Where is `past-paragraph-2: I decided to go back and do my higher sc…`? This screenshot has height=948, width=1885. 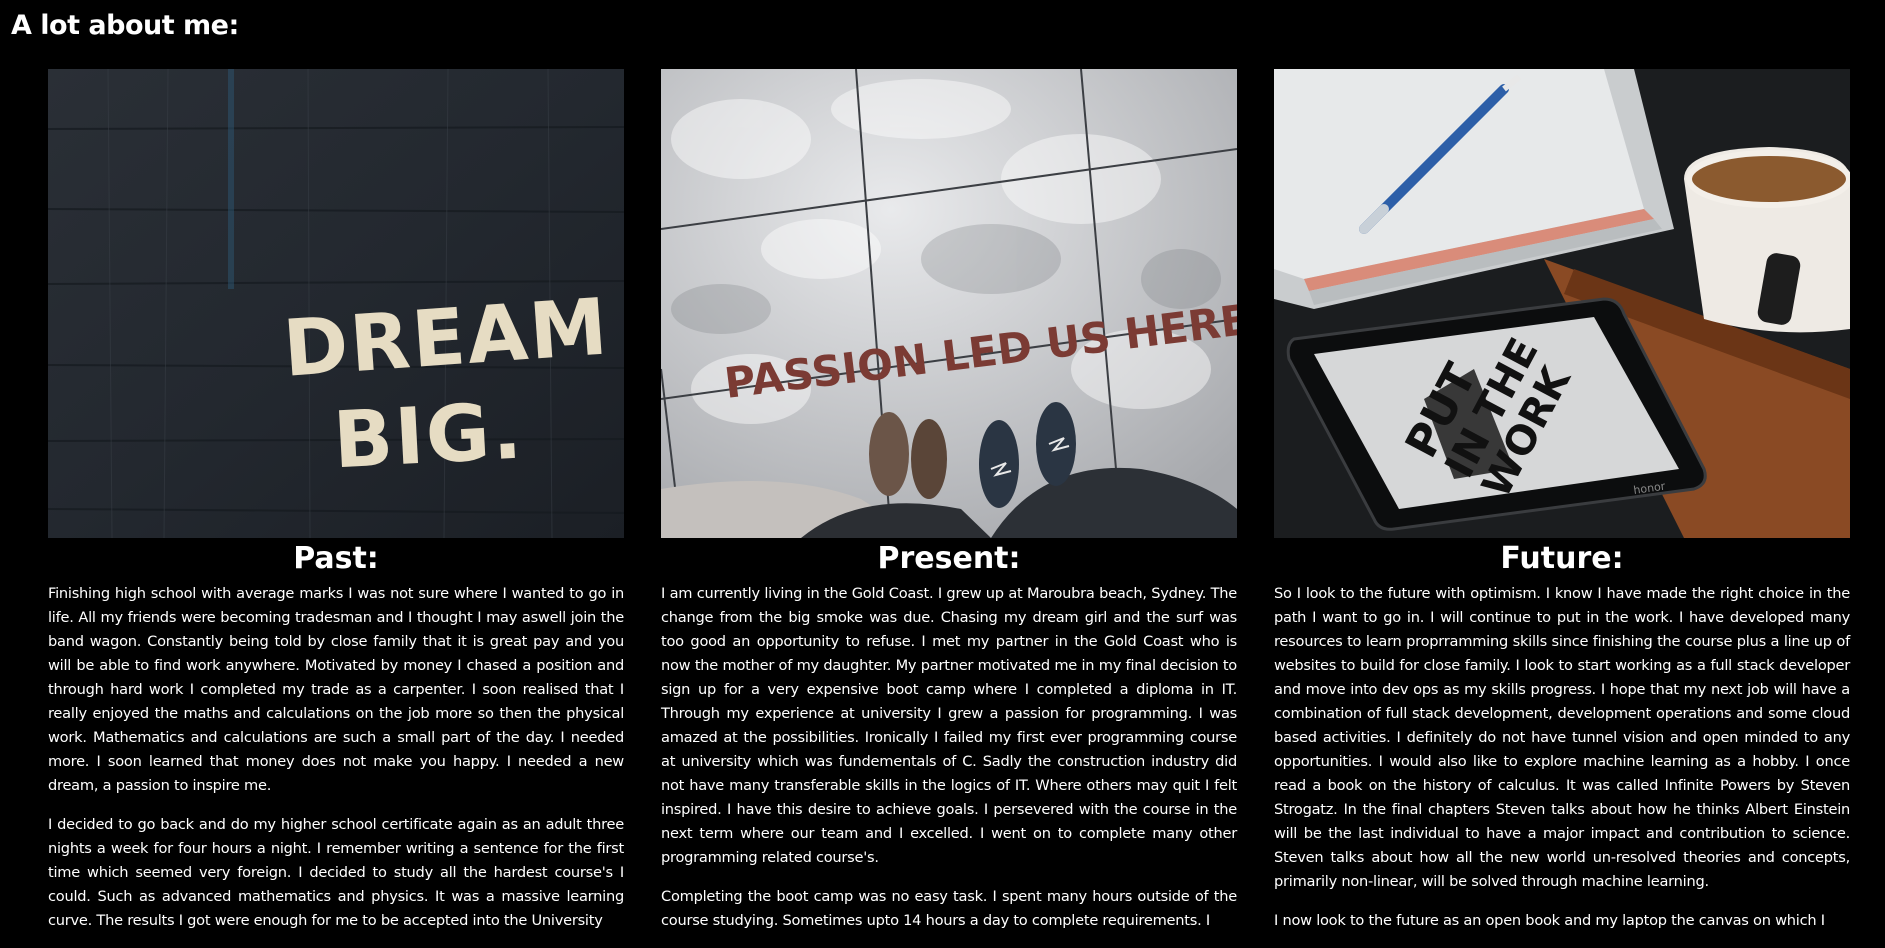 past-paragraph-2: I decided to go back and do my higher sc… is located at coordinates (336, 872).